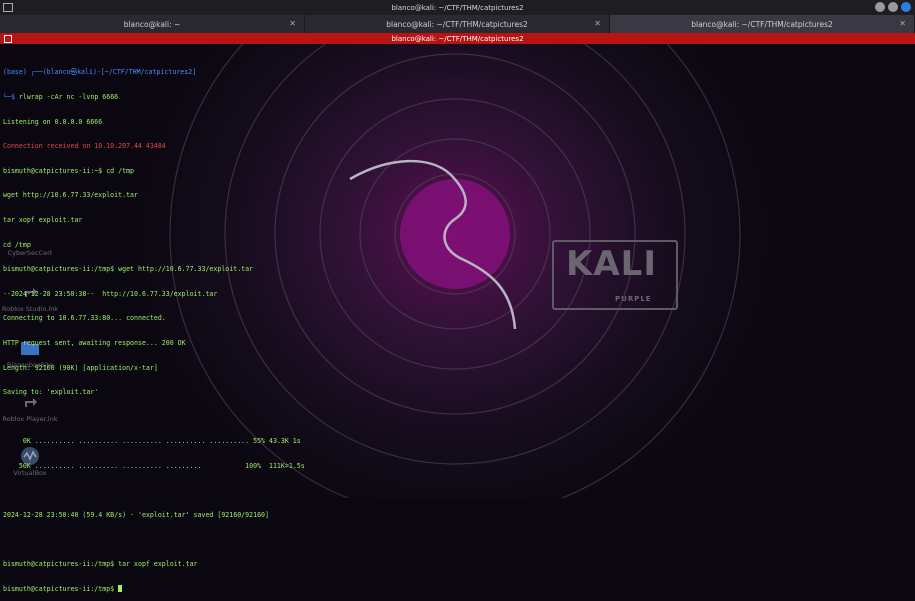  Describe the element at coordinates (70, 195) in the screenshot. I see `terminal-line: wget http://10.6.77.33/exploit.tar` at that location.